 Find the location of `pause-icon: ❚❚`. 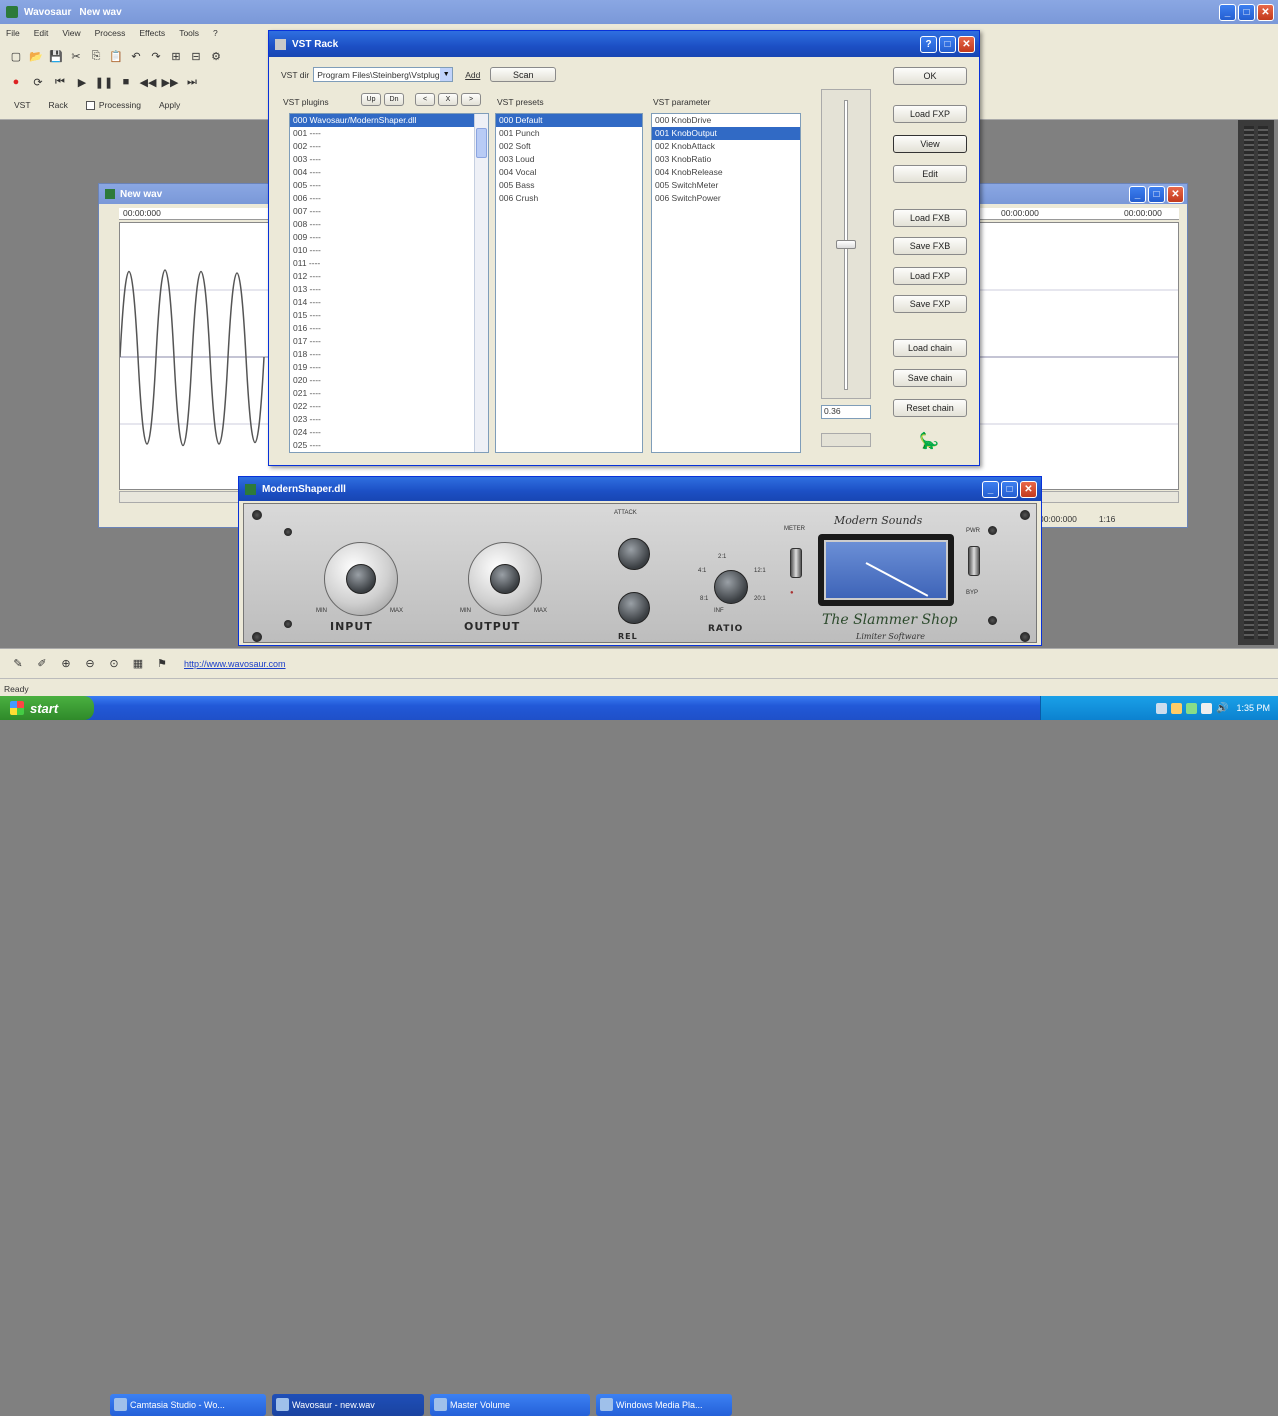

pause-icon: ❚❚ is located at coordinates (104, 82).